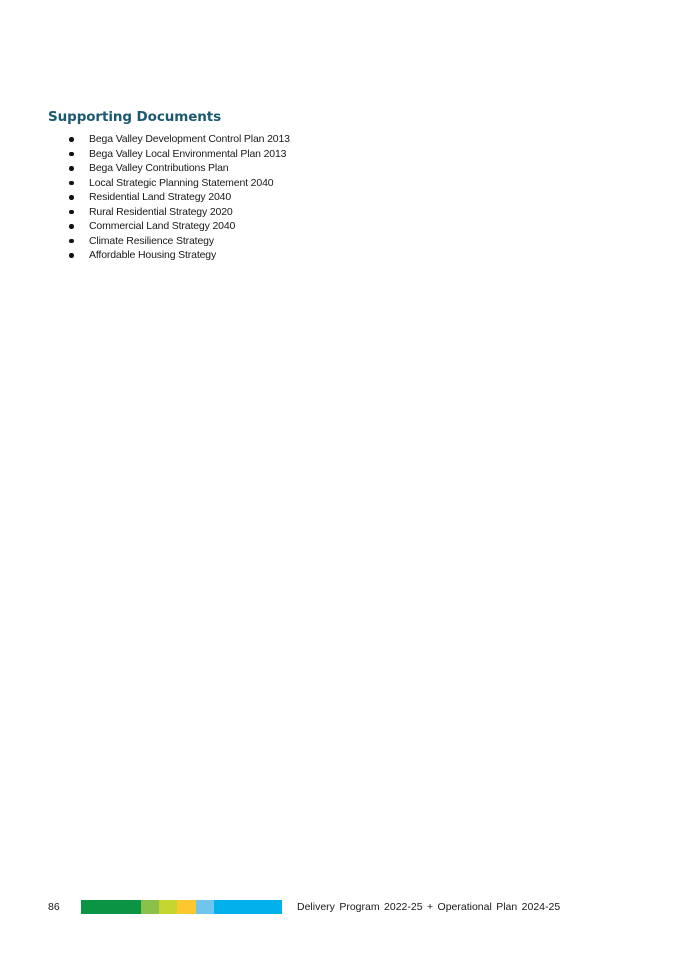  Describe the element at coordinates (111, 907) in the screenshot. I see `color-bar-segment-dark-green` at that location.